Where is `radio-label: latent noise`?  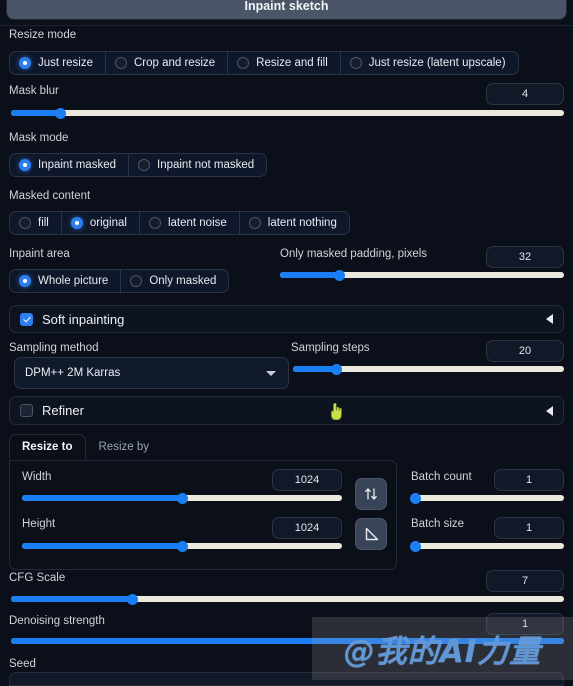
radio-label: latent noise is located at coordinates (197, 223).